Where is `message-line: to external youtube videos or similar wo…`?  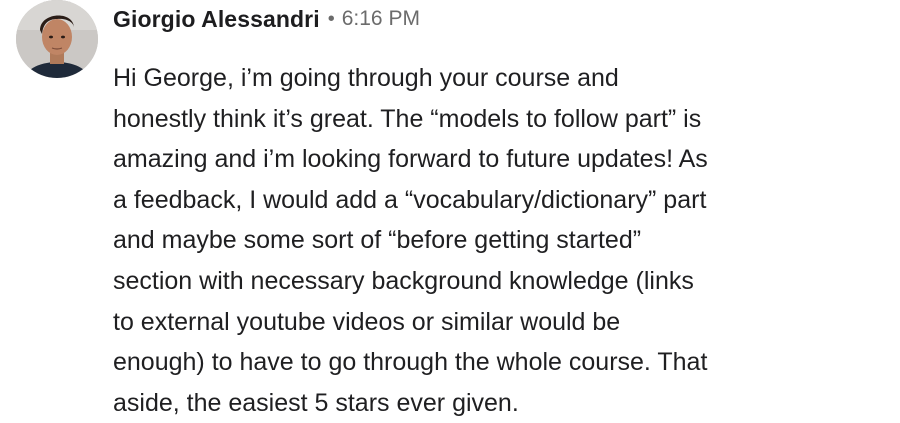 message-line: to external youtube videos or similar wo… is located at coordinates (367, 321).